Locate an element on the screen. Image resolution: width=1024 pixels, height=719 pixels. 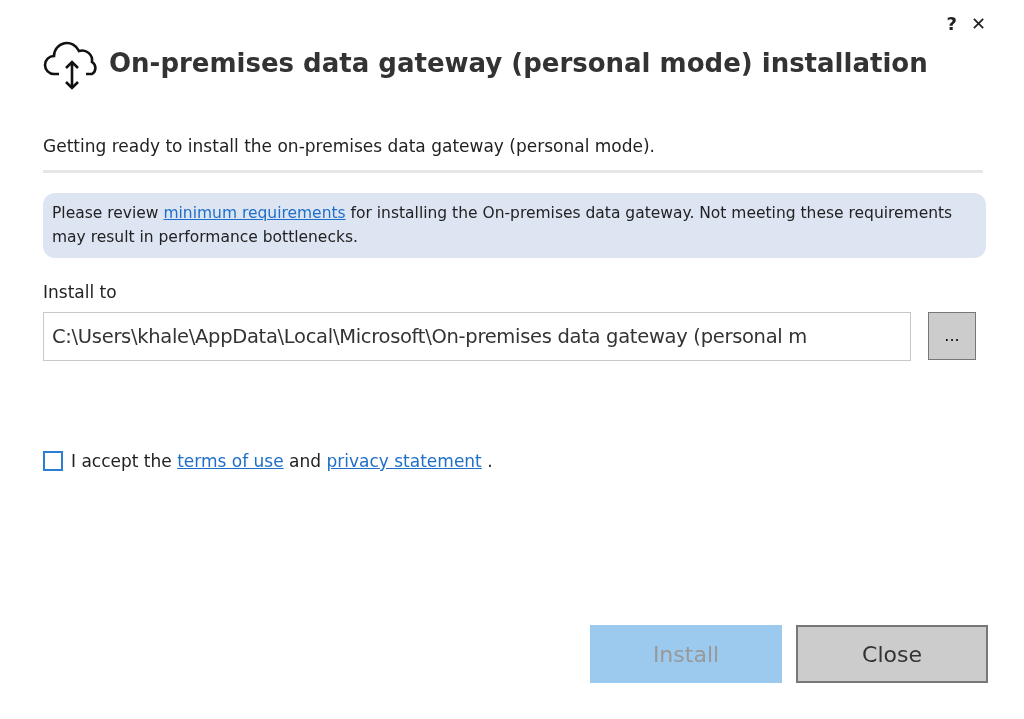
requirements-notice: Please review minimum requirements for installing the On-premises data gateway. Not meeting these requirements may result in performance bottlenecks. is located at coordinates (514, 225).